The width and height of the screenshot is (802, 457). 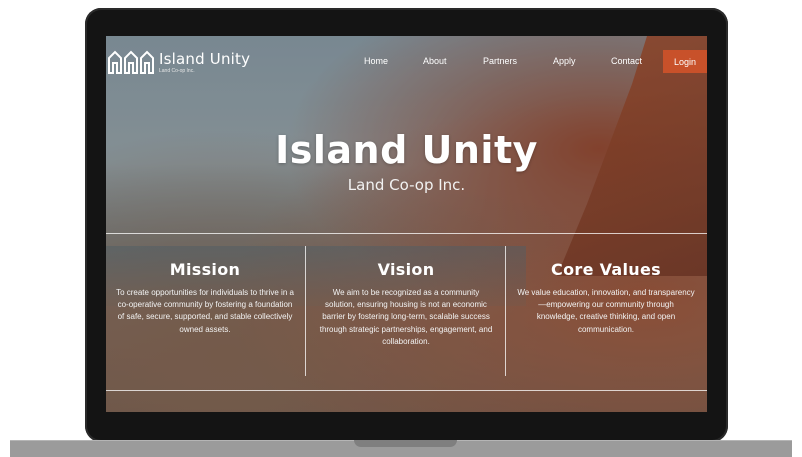 What do you see at coordinates (685, 61) in the screenshot?
I see `login-button: Login` at bounding box center [685, 61].